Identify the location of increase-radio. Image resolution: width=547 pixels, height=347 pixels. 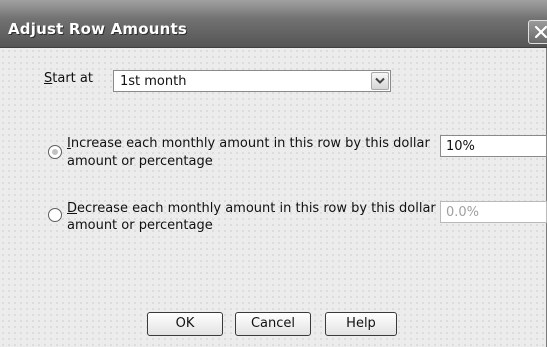
(55, 152).